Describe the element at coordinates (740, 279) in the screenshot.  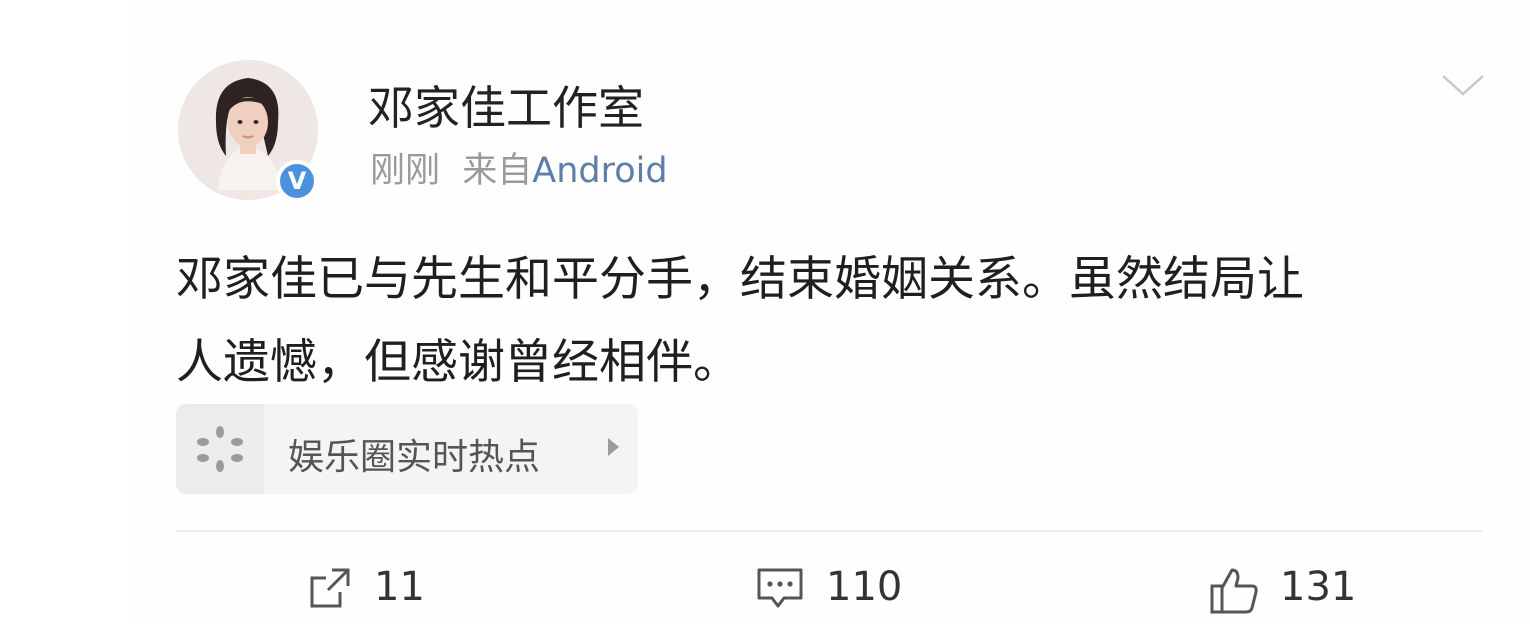
I see `post-content-line-1: 邓家佳已与先生和平分手，结束婚姻关系。虽然结局让` at that location.